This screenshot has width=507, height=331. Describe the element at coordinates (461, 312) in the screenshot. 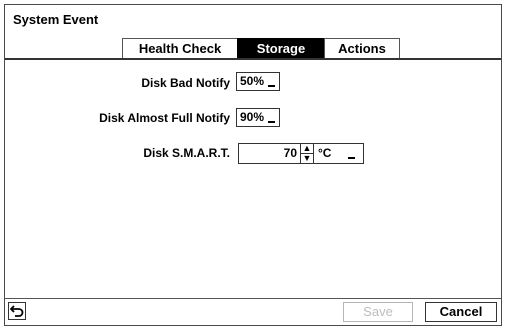

I see `cancel-button: Cancel` at that location.